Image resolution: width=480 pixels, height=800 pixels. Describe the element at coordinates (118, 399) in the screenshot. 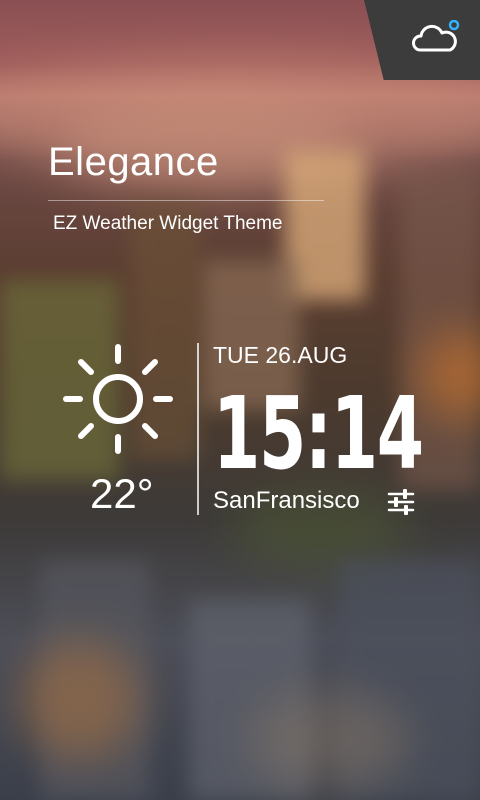

I see `sun-icon` at that location.